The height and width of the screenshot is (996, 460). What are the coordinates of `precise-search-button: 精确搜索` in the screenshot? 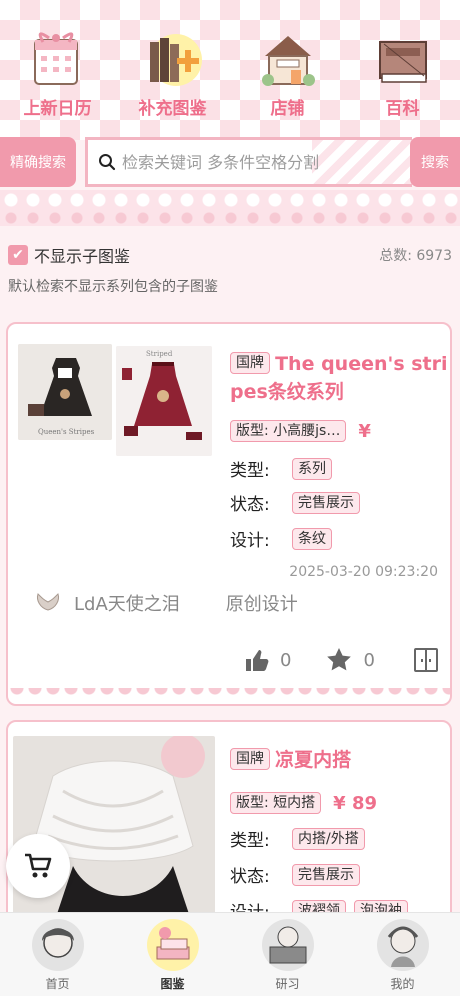 It's located at (38, 162).